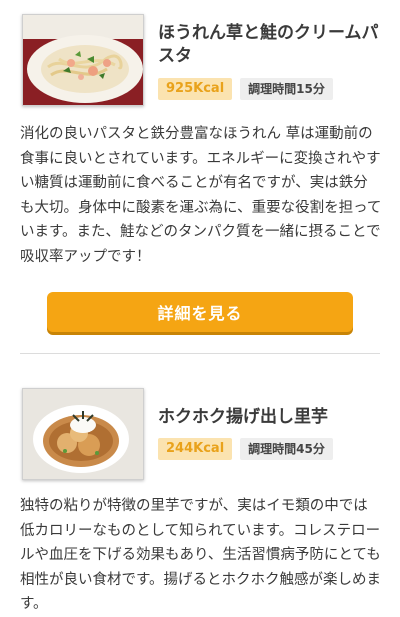 This screenshot has height=617, width=400. What do you see at coordinates (286, 449) in the screenshot?
I see `cooking-time-badge: 調理時間45分` at bounding box center [286, 449].